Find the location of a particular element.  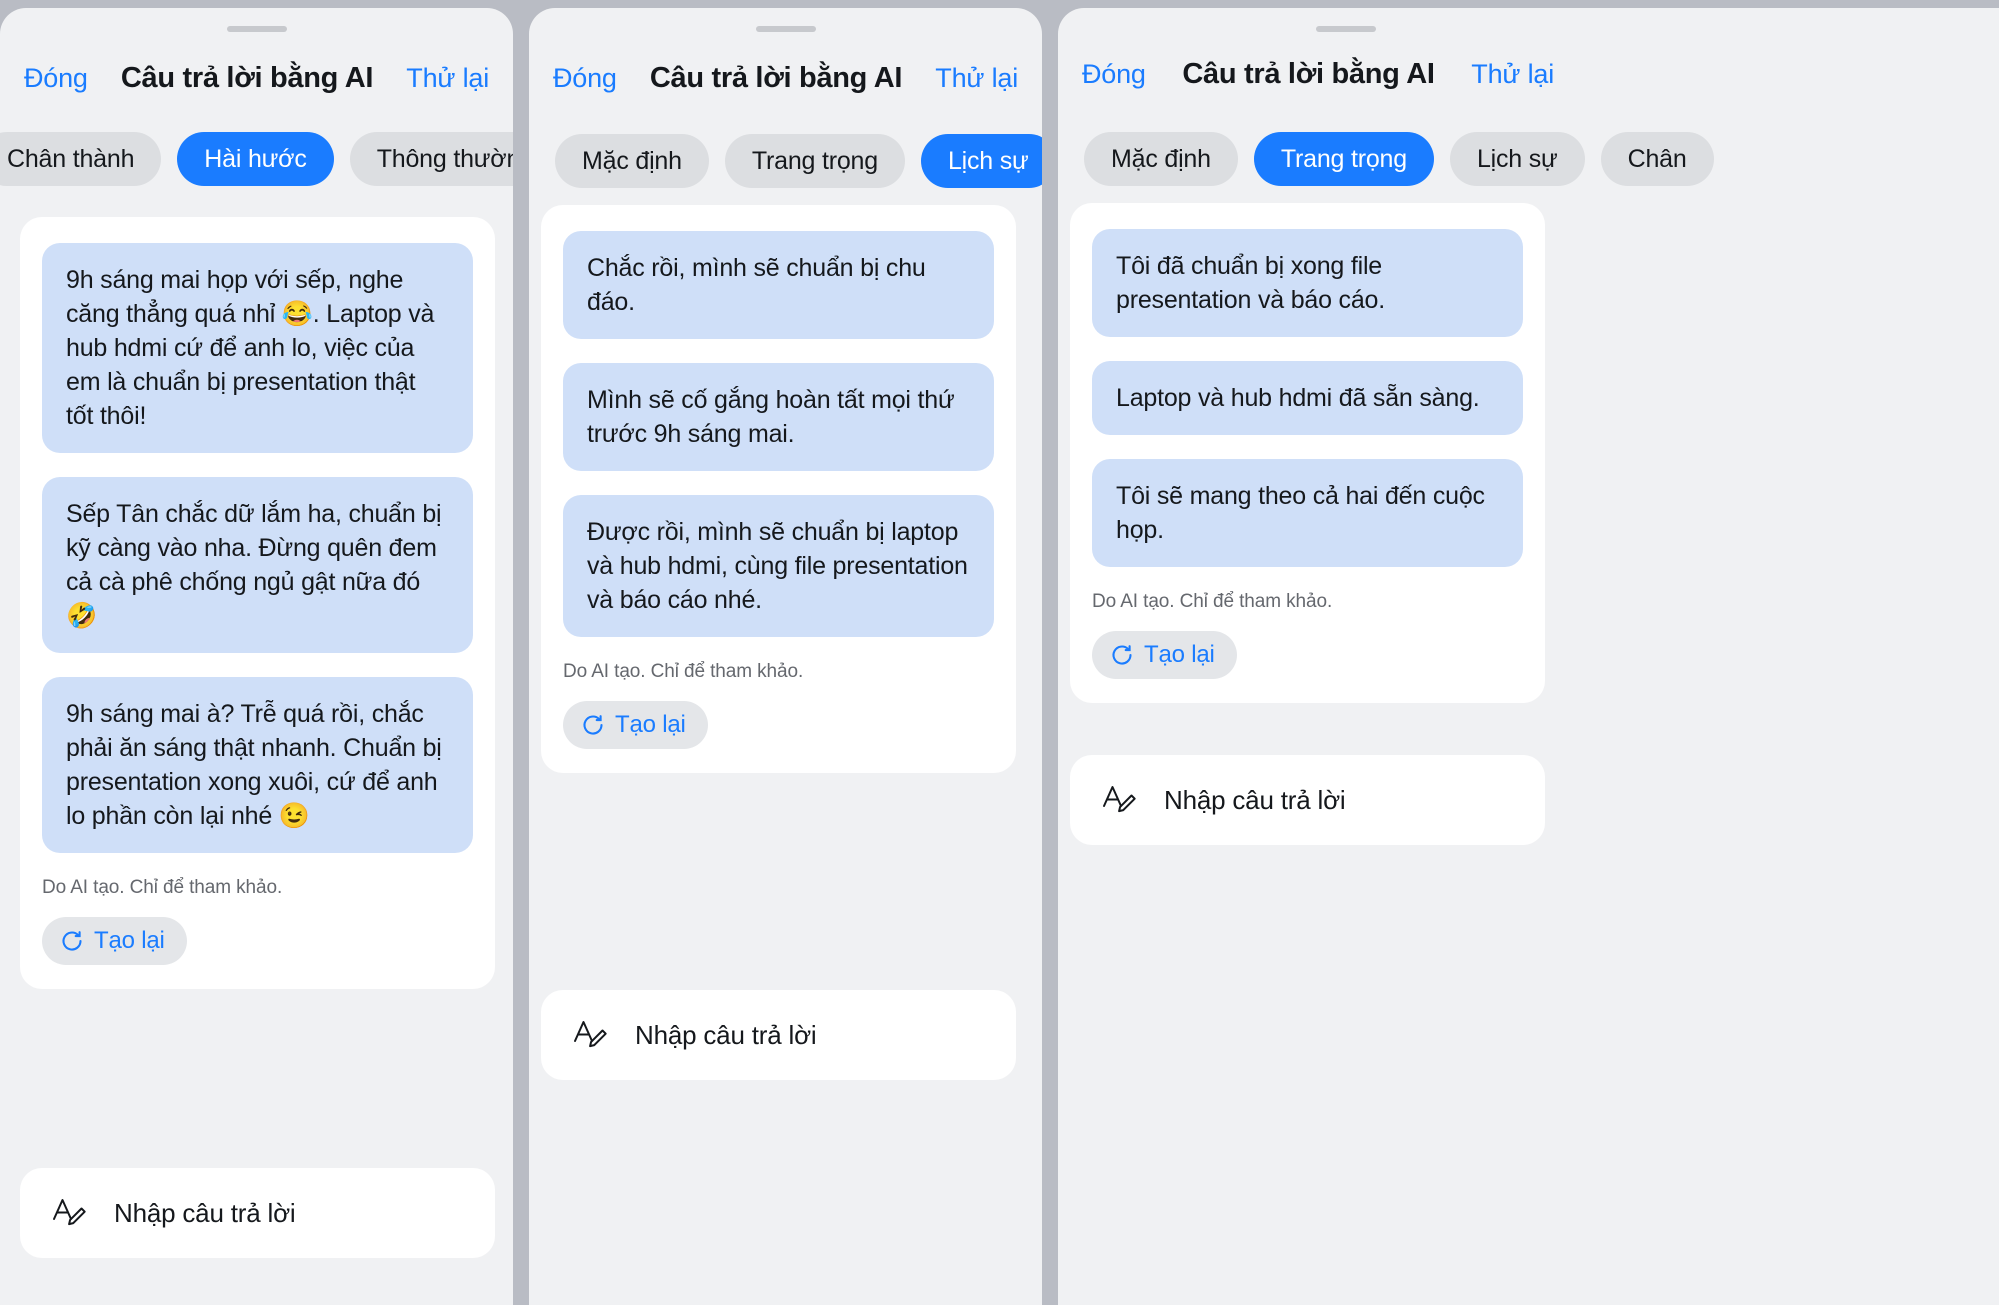

tone-chip-row-2: Mặc định Trang trọng Lịch sự Chân is located at coordinates (798, 161).